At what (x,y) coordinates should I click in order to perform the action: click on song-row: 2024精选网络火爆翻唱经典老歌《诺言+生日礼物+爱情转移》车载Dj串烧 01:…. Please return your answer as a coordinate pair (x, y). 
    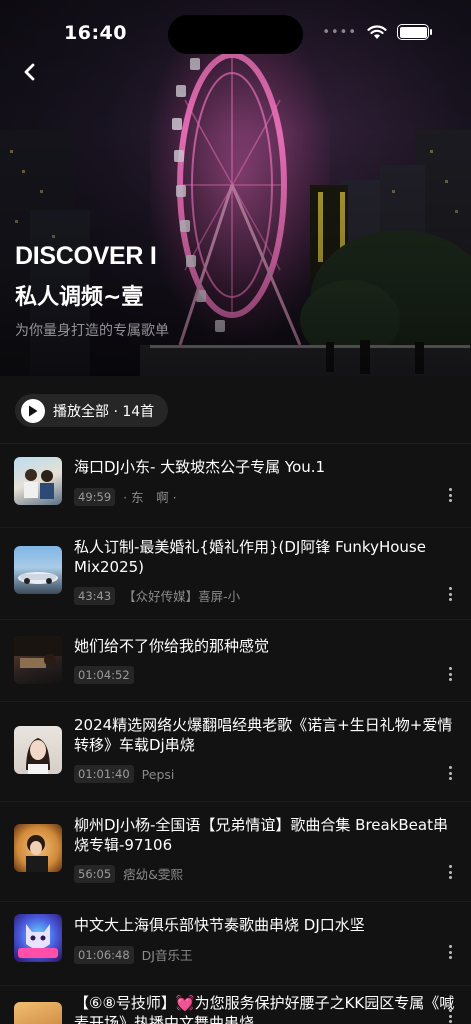
    Looking at the image, I should click on (235, 752).